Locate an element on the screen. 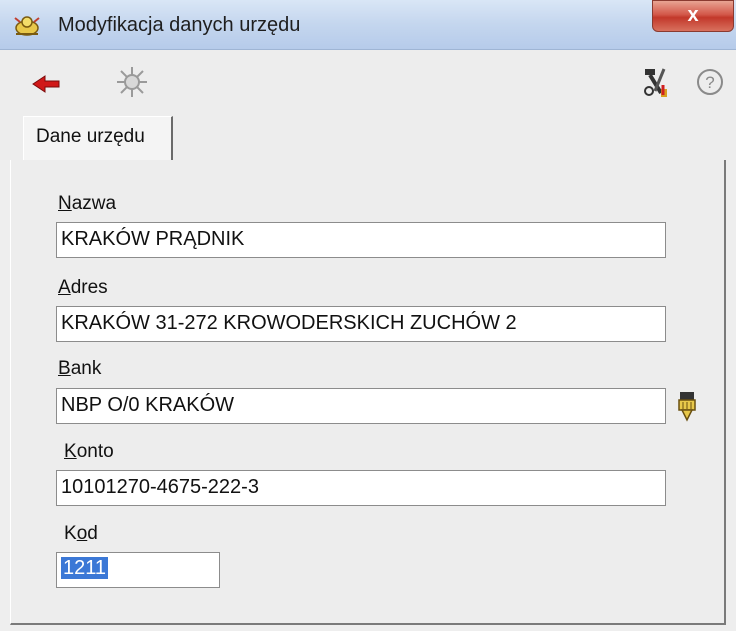 This screenshot has width=736, height=631. adres-label: Adres is located at coordinates (83, 287).